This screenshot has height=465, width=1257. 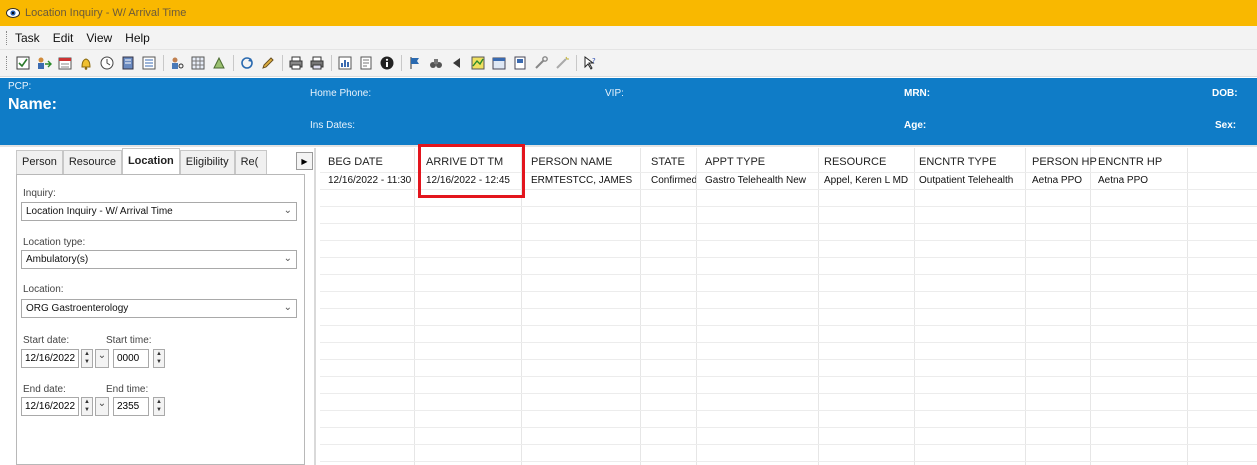 What do you see at coordinates (39, 162) in the screenshot?
I see `tab-person: Person` at bounding box center [39, 162].